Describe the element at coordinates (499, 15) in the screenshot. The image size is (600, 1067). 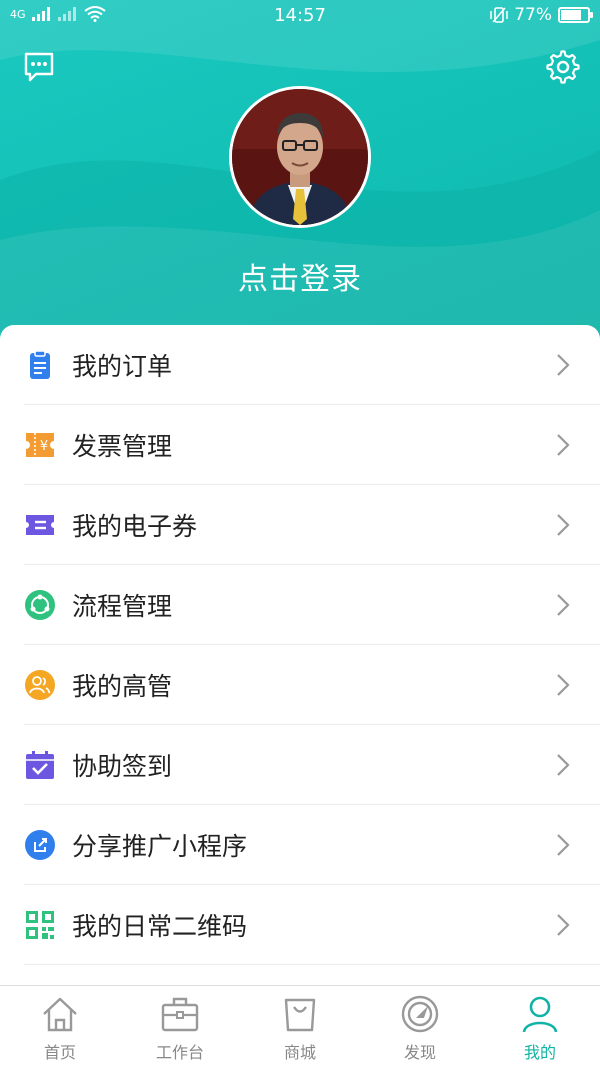
I see `vibrate-icon` at that location.